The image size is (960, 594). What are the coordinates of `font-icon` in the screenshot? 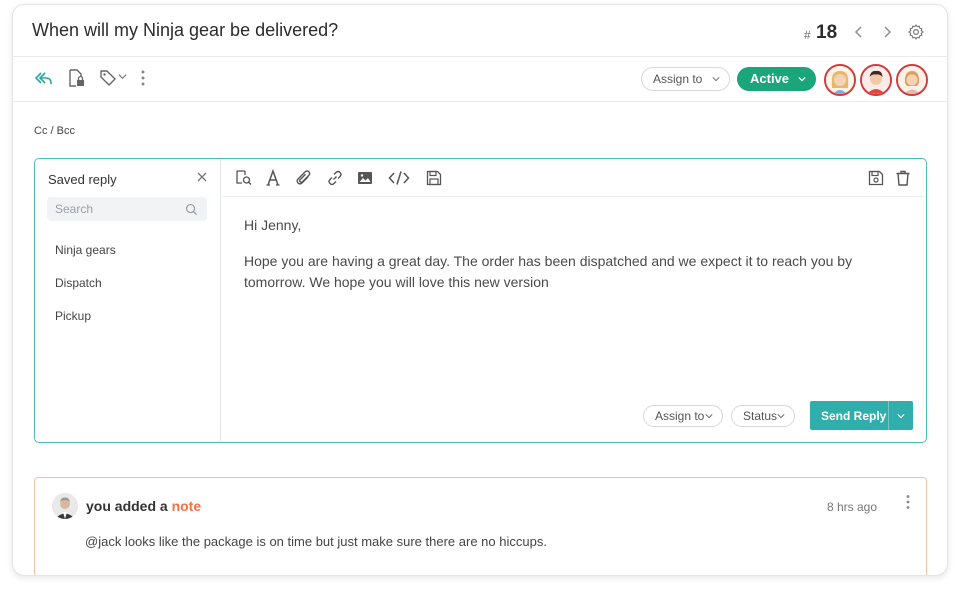 It's located at (273, 178).